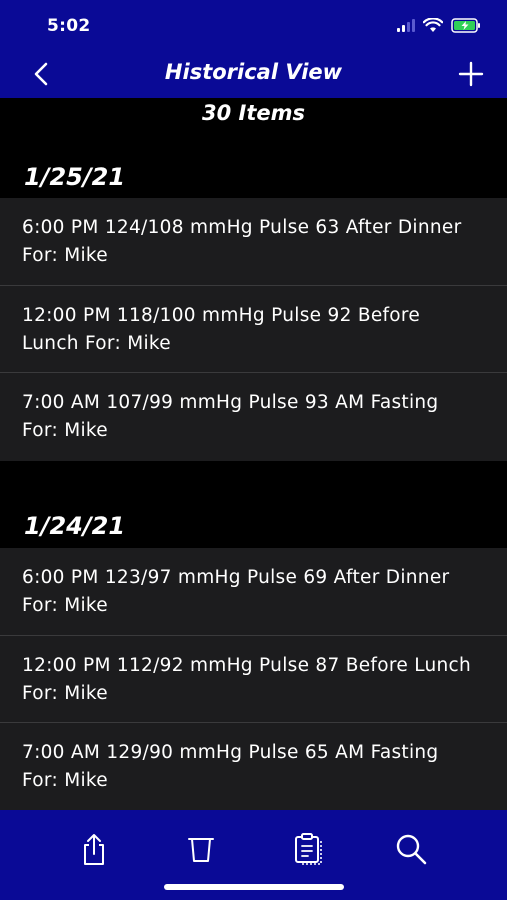 Image resolution: width=507 pixels, height=900 pixels. I want to click on clipboard-icon, so click(308, 849).